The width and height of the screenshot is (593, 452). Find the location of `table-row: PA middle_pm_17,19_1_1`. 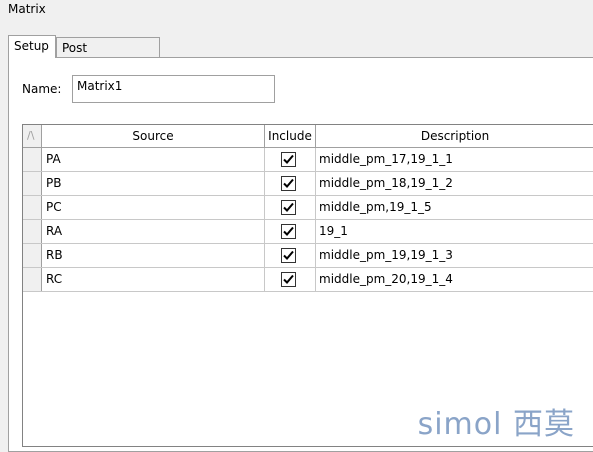

table-row: PA middle_pm_17,19_1_1 is located at coordinates (308, 160).